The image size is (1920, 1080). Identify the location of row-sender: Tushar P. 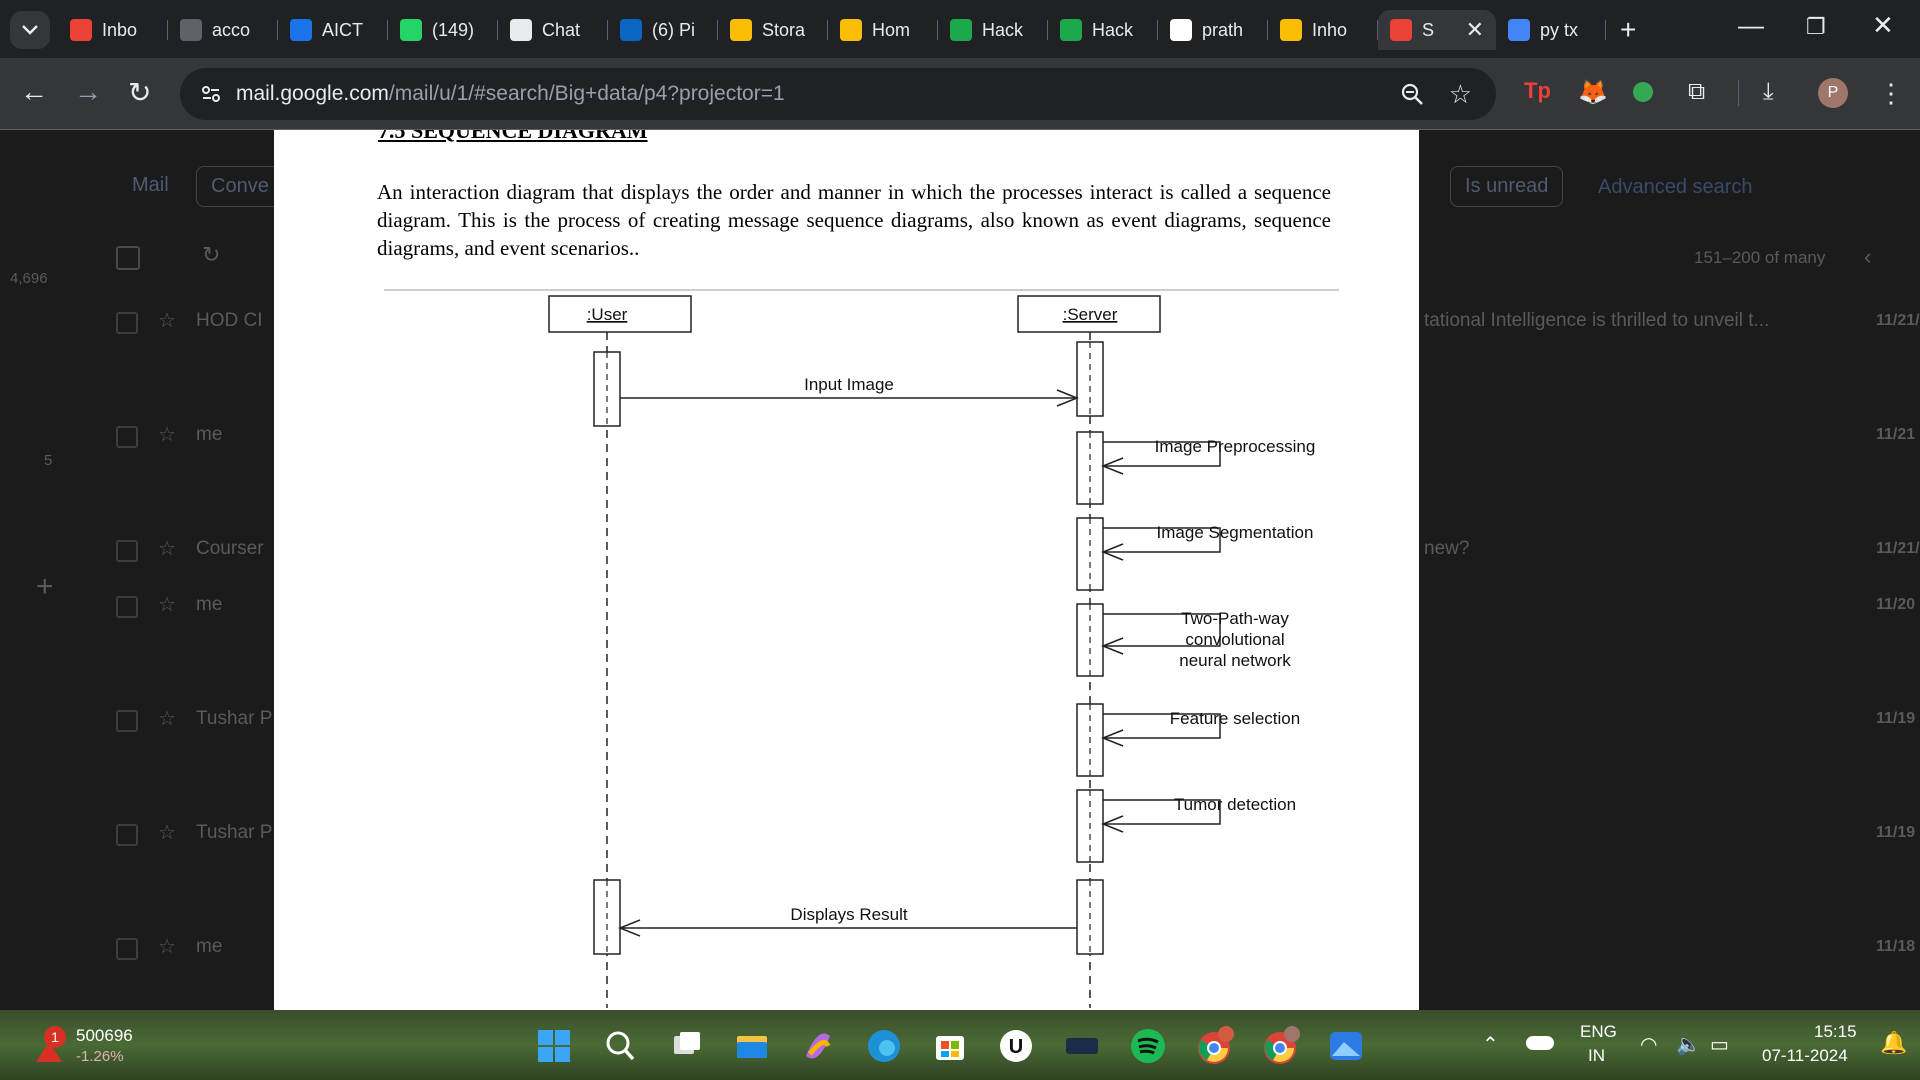
(234, 832).